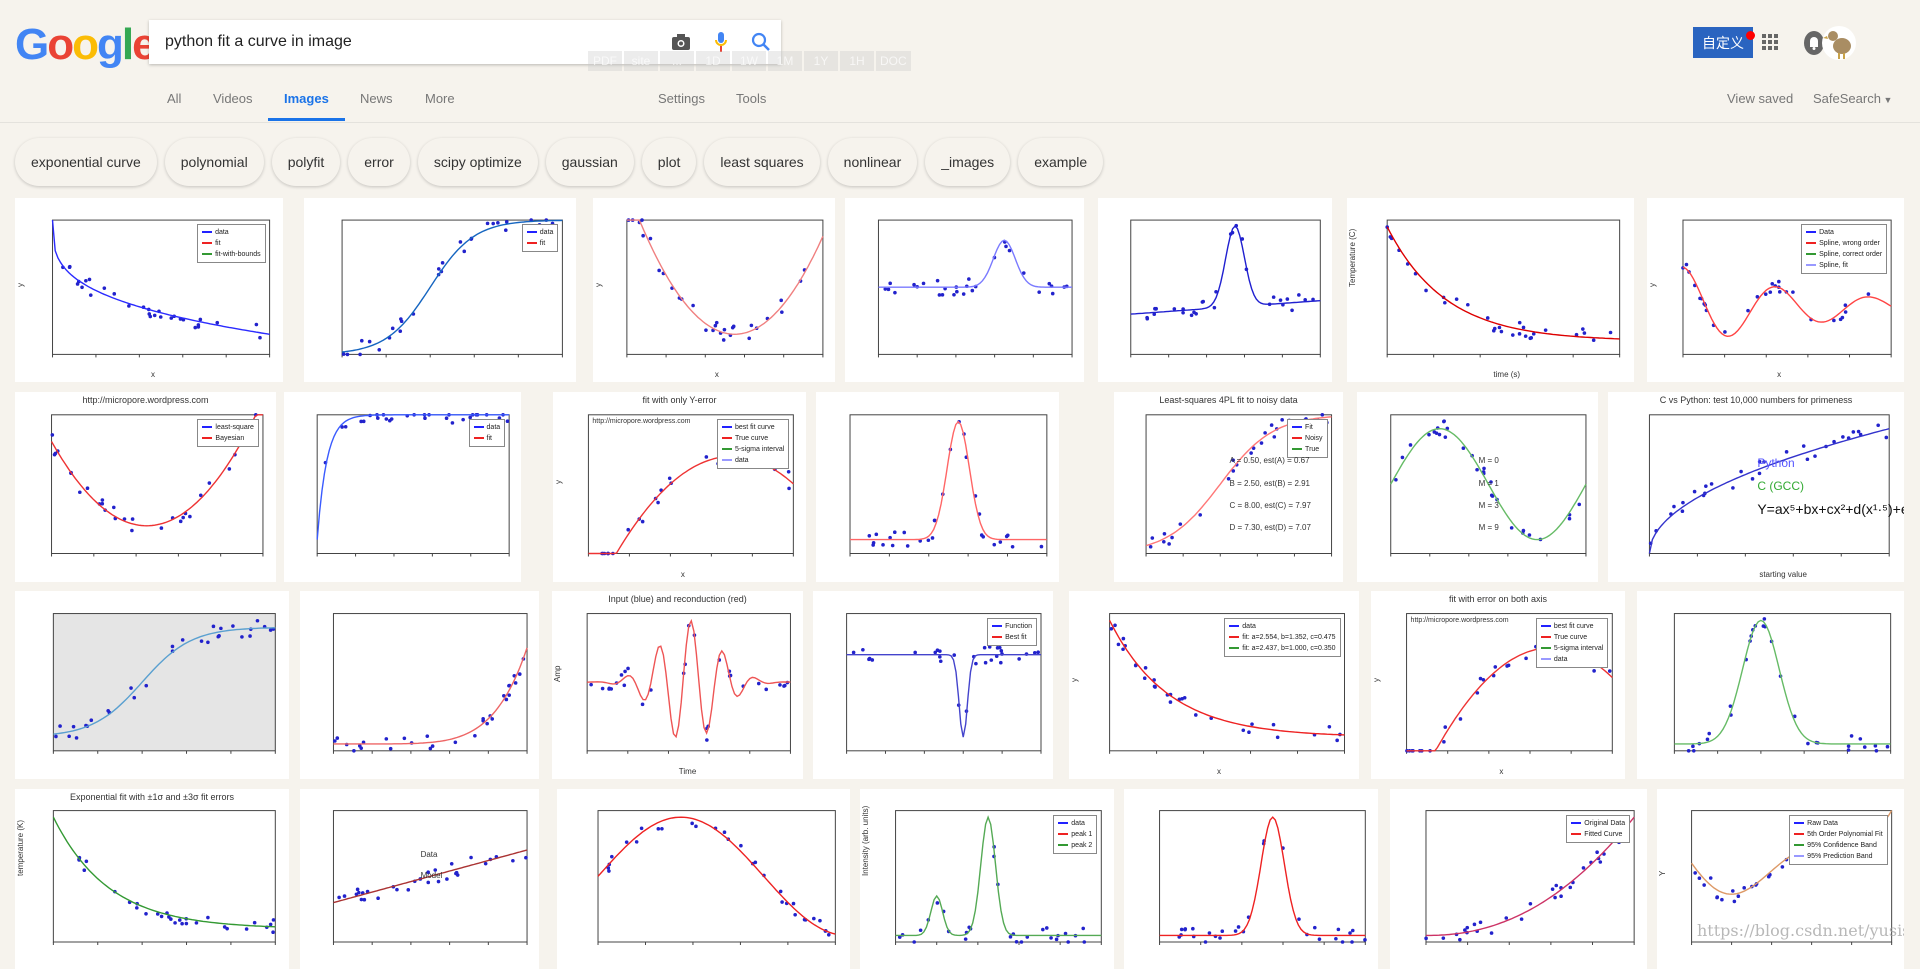 This screenshot has width=1920, height=969. Describe the element at coordinates (1770, 42) in the screenshot. I see `apps-grid-icon` at that location.